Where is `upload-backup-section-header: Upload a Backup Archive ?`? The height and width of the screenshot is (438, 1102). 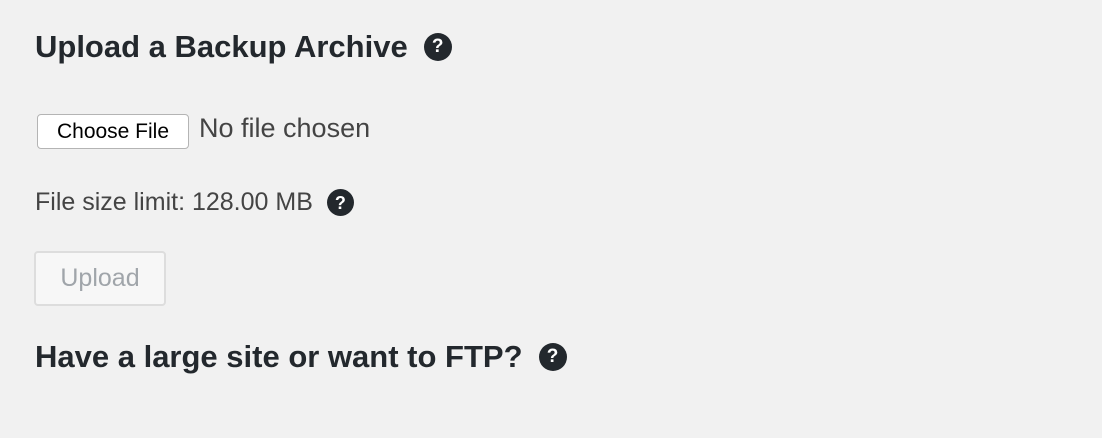
upload-backup-section-header: Upload a Backup Archive ? is located at coordinates (243, 46).